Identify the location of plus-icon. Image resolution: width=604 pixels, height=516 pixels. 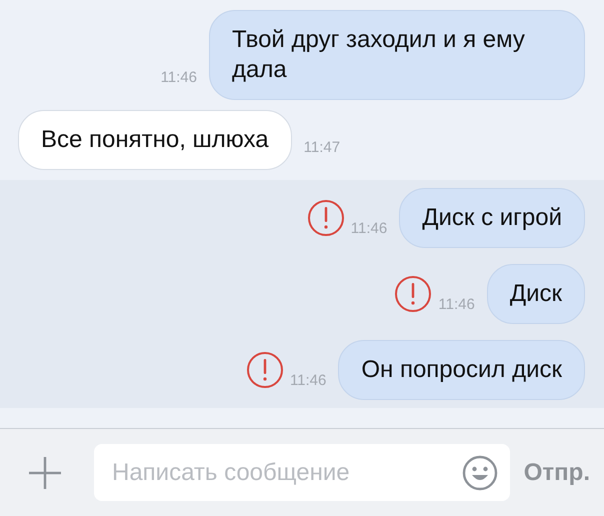
(45, 473).